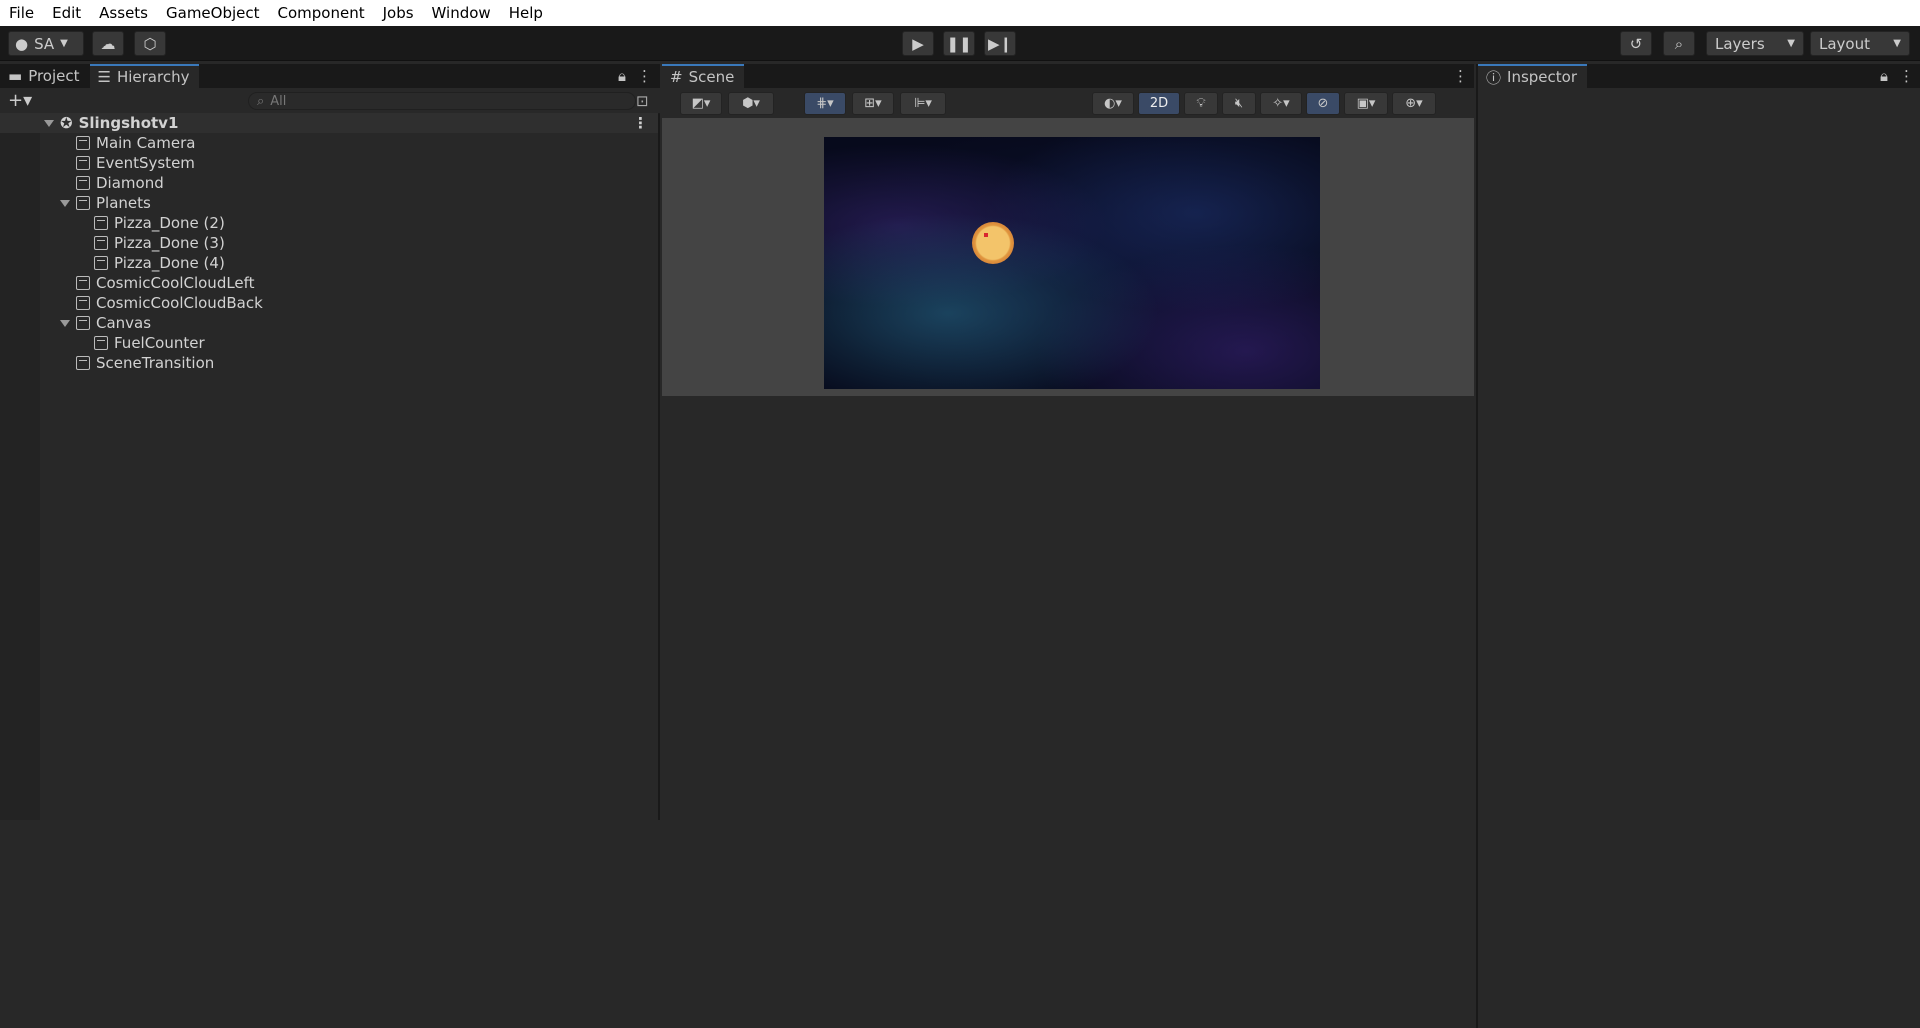 This screenshot has width=1920, height=1028. I want to click on hierarchy-item: Diamond, so click(329, 183).